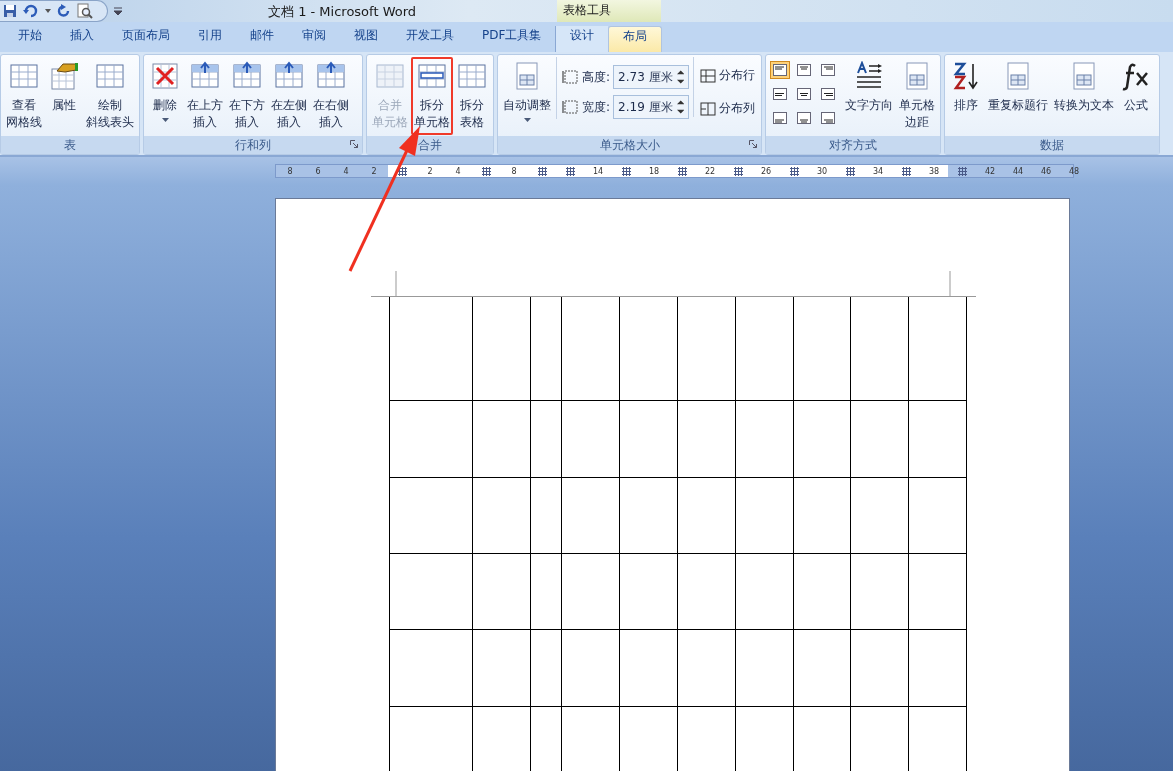 This screenshot has width=1173, height=771. I want to click on group-label: 行和列, so click(253, 145).